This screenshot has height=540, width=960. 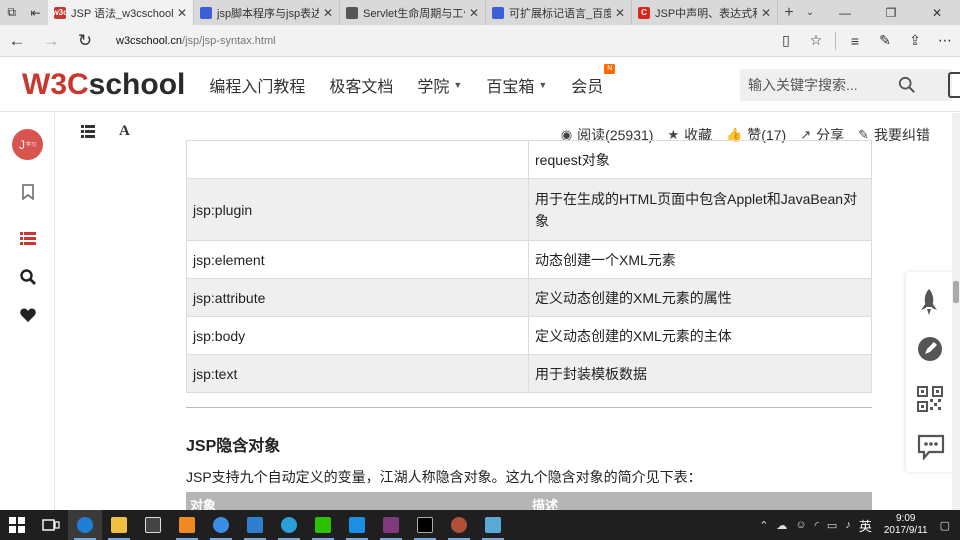 I want to click on taskbar-explorer, so click(x=119, y=525).